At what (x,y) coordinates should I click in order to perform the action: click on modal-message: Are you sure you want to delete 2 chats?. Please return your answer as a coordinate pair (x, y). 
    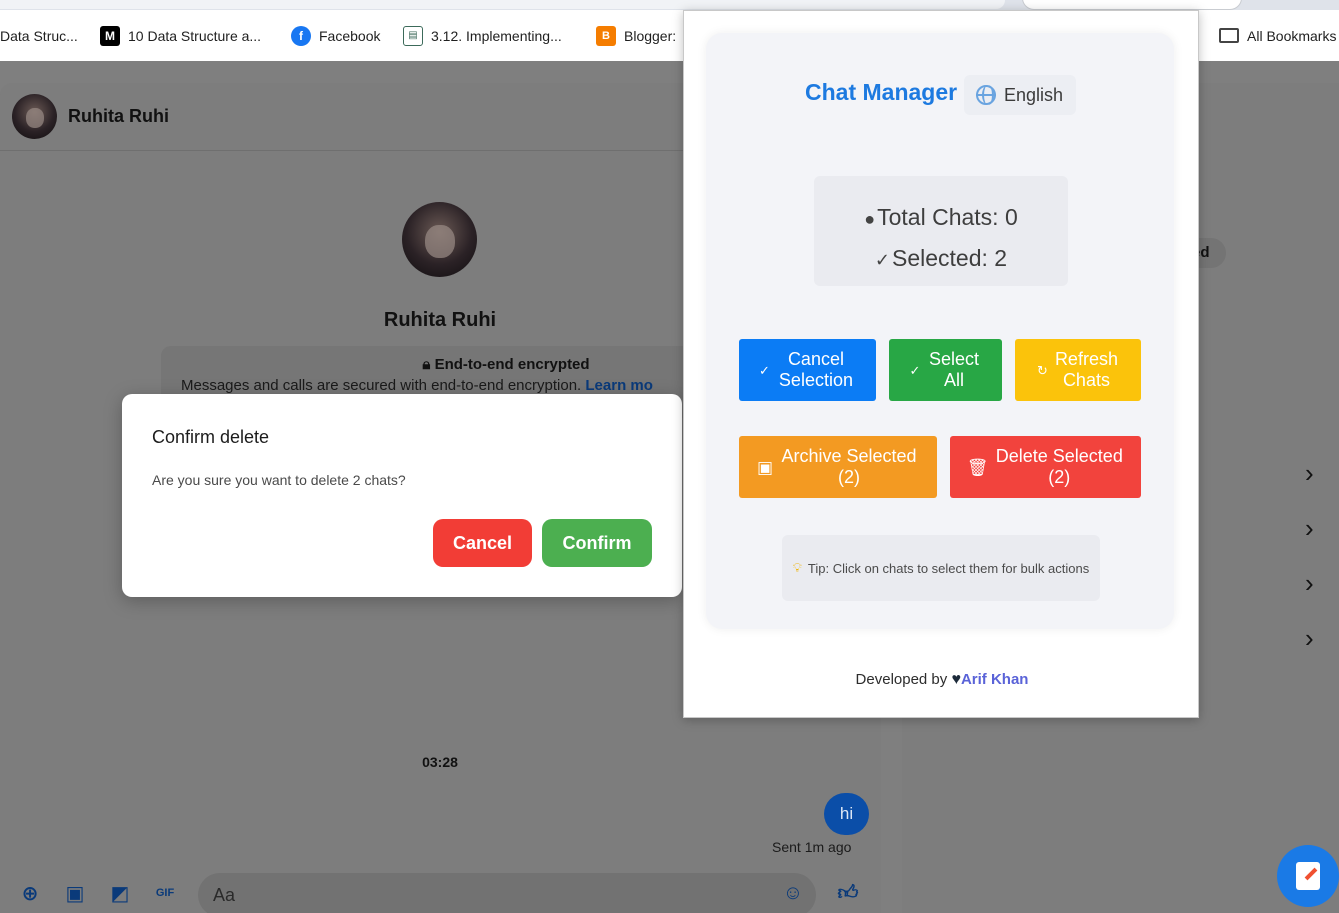
    Looking at the image, I should click on (279, 480).